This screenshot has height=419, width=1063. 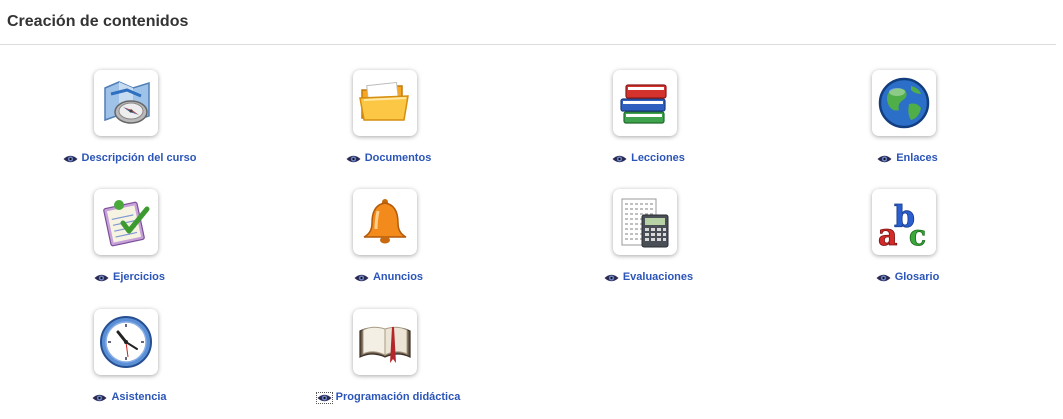 I want to click on abc-icon: a b c, so click(x=904, y=222).